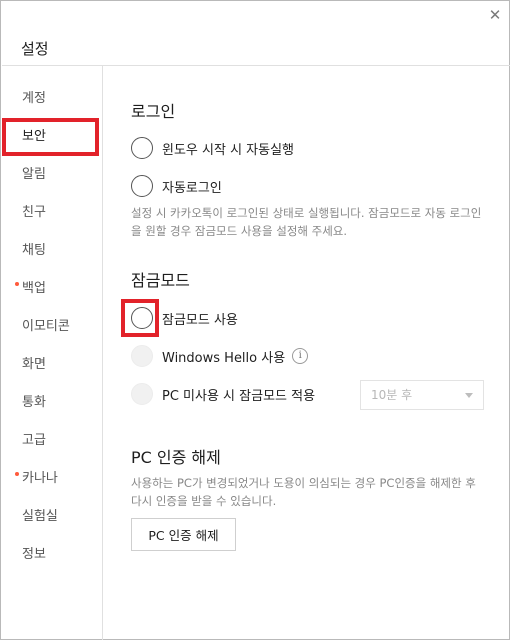 Image resolution: width=510 pixels, height=640 pixels. I want to click on lock-mode-radio, so click(142, 318).